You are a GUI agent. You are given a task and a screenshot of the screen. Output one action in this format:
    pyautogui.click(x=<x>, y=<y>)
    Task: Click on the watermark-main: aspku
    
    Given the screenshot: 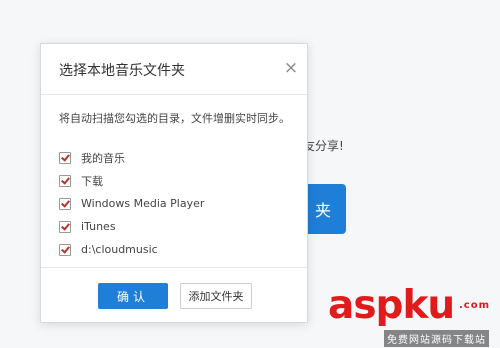 What is the action you would take?
    pyautogui.click(x=391, y=305)
    